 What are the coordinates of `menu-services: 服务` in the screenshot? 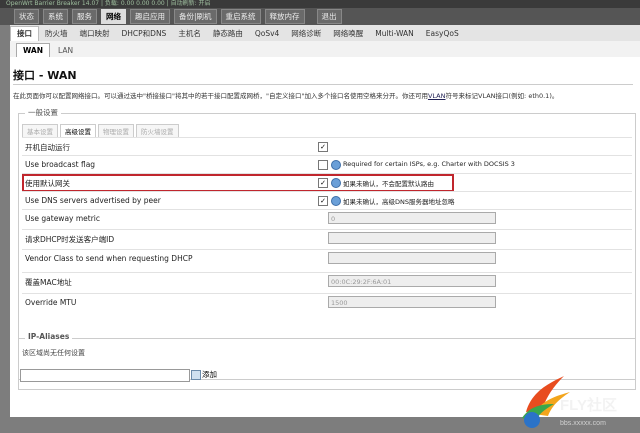 It's located at (84, 16).